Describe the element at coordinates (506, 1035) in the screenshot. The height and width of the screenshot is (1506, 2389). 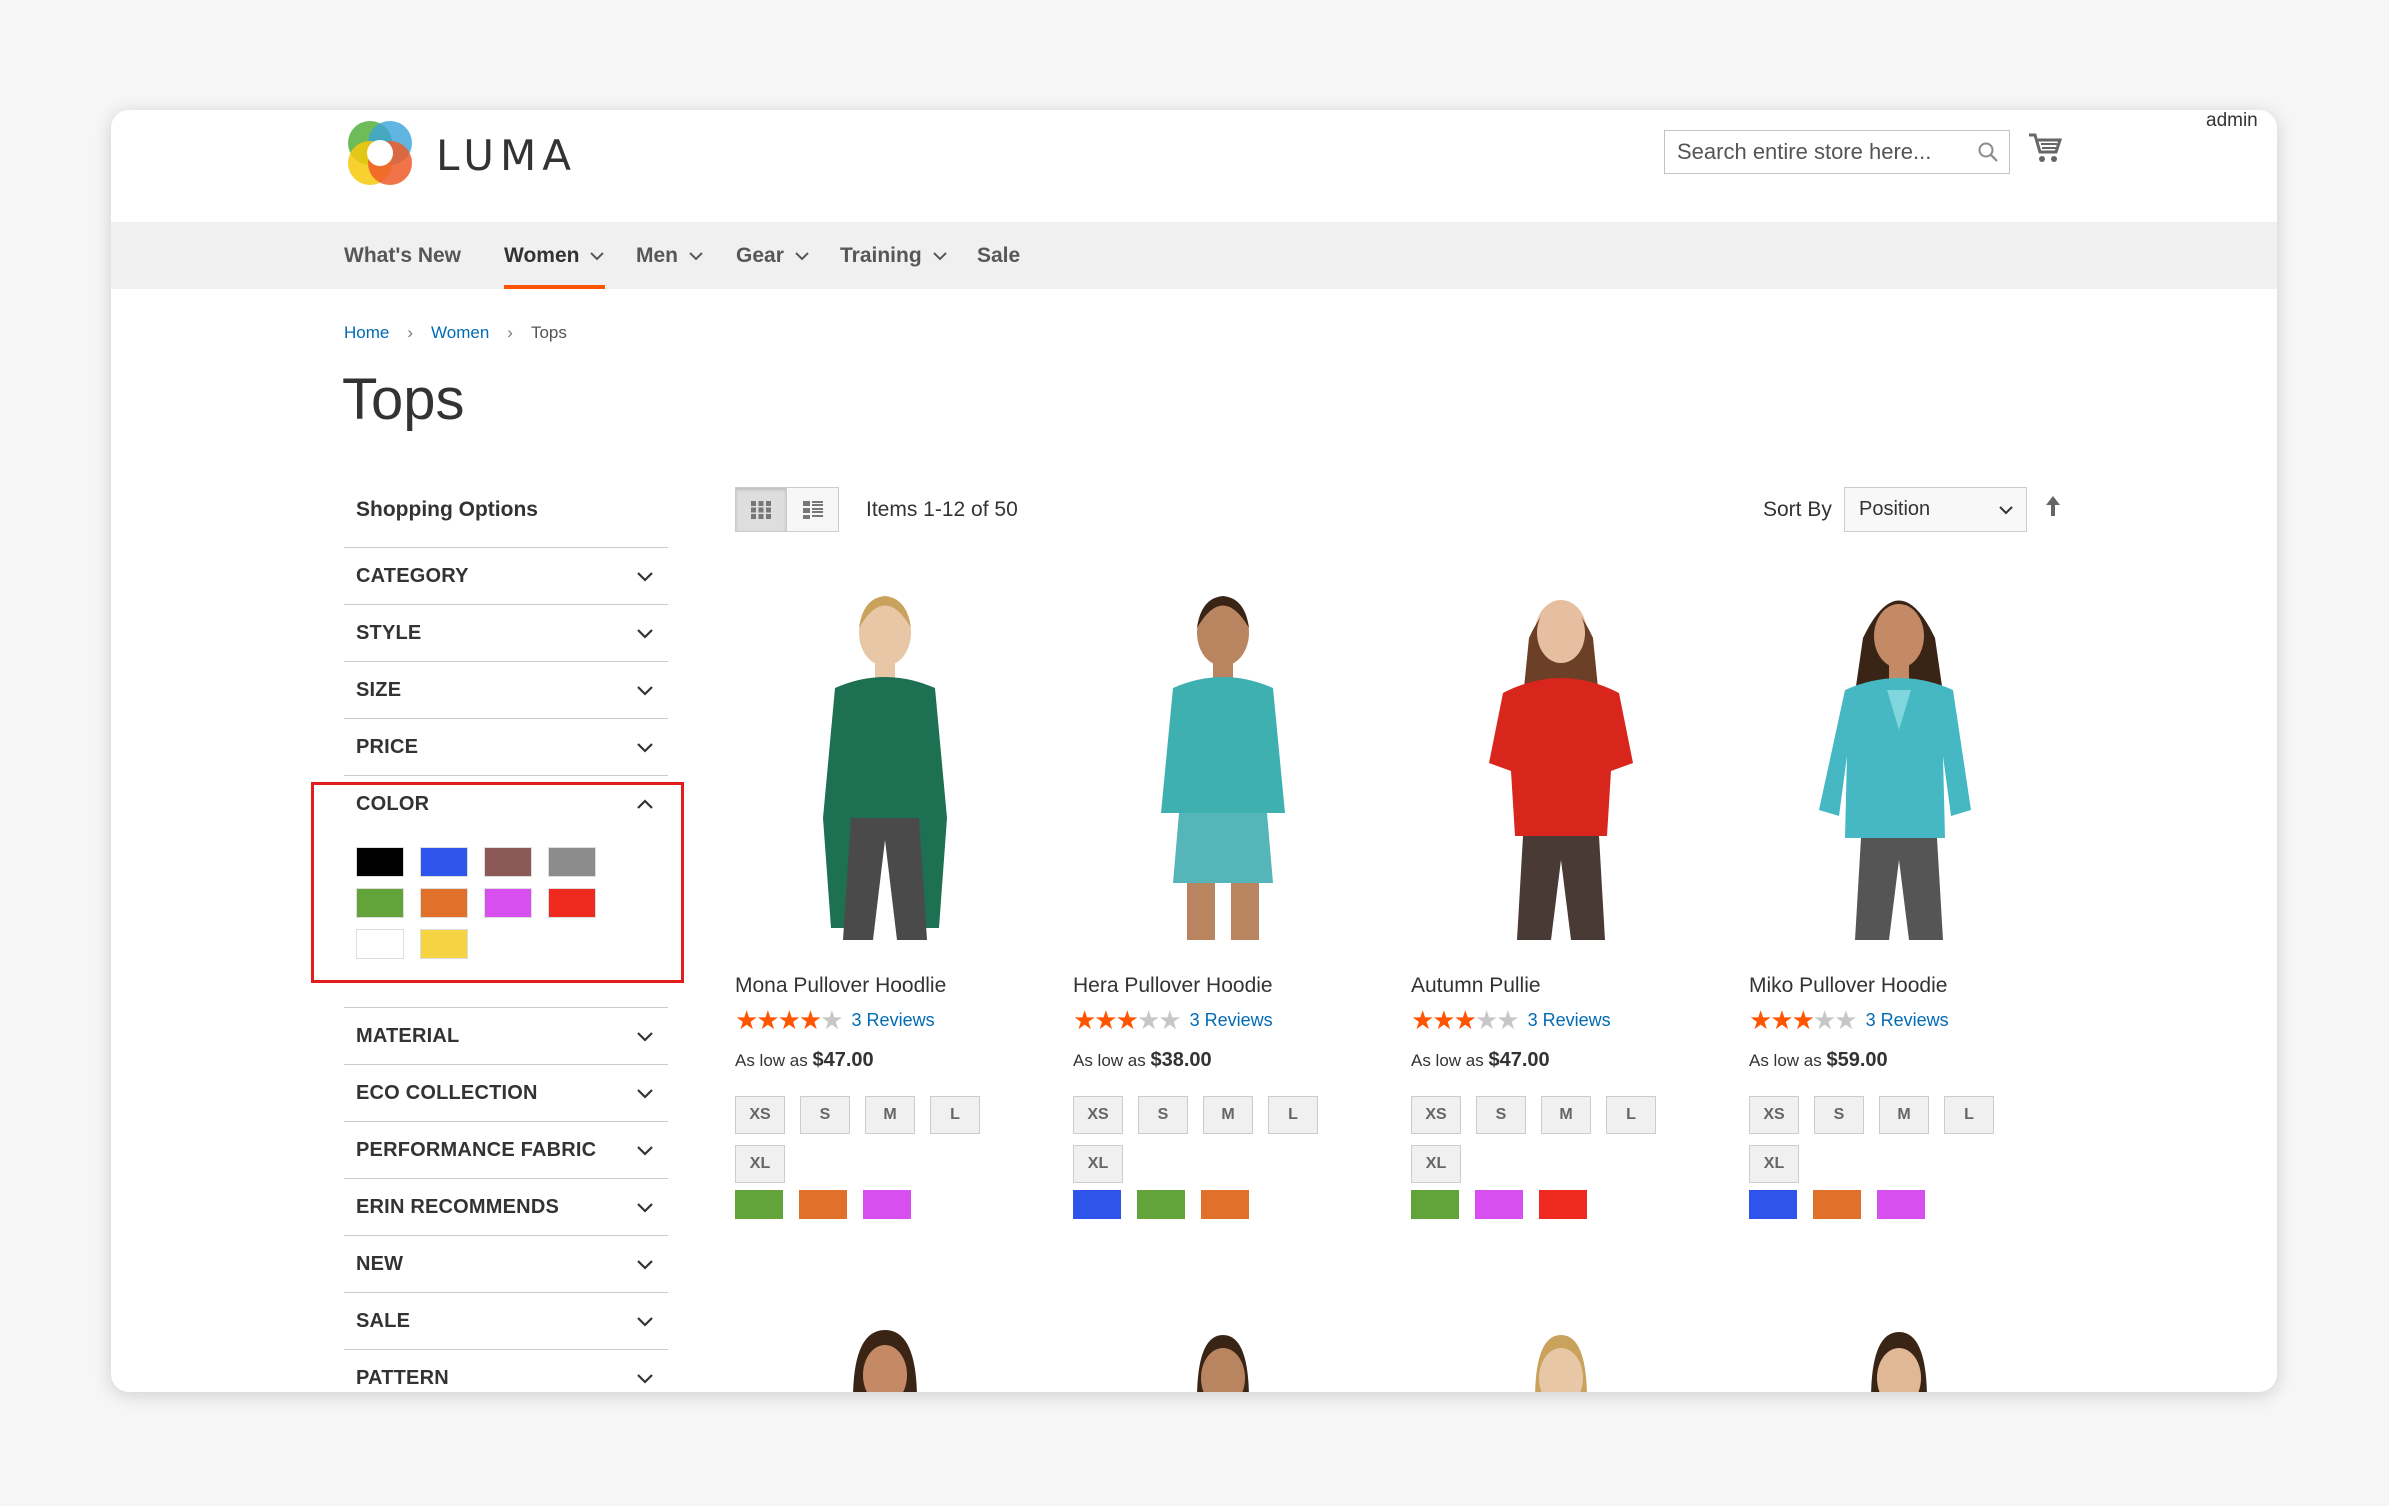
I see `filter-material: MATERIAL` at that location.